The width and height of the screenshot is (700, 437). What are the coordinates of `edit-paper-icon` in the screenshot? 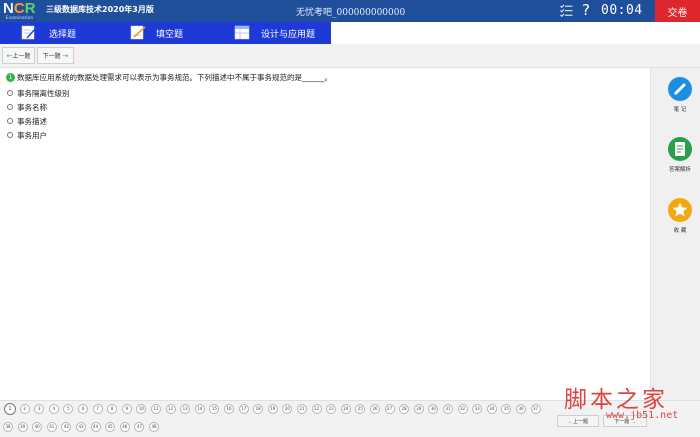 It's located at (138, 32).